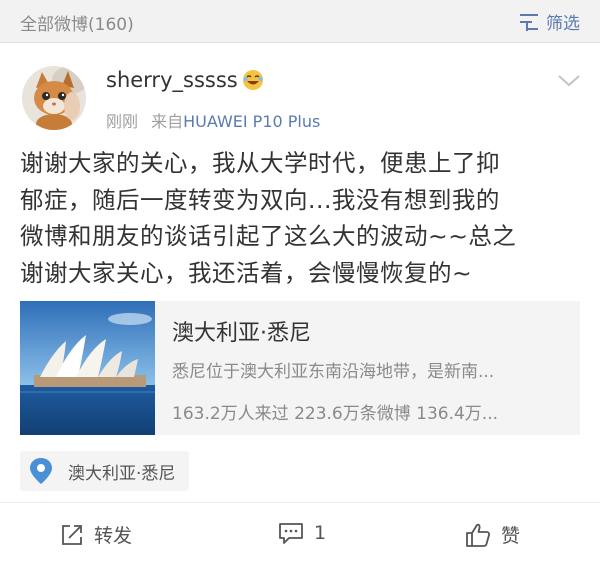 The width and height of the screenshot is (600, 576). Describe the element at coordinates (300, 21) in the screenshot. I see `top-bar: 全部微博(160) 筛选` at that location.